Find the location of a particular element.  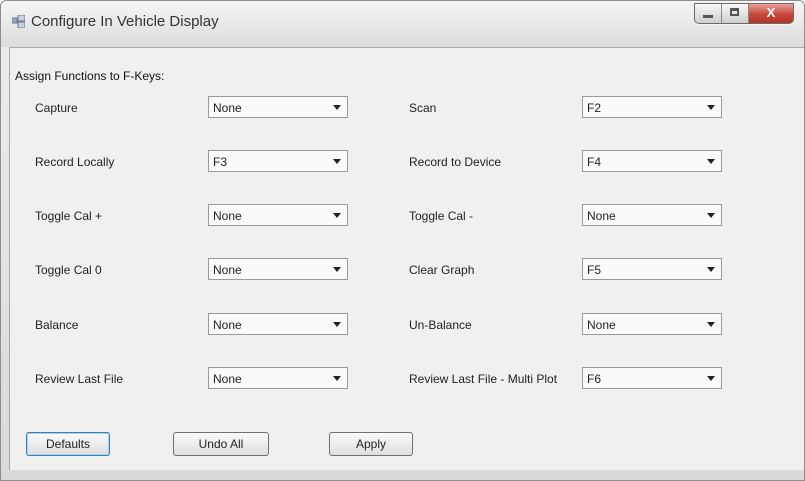

un-balance-value: None is located at coordinates (601, 325).